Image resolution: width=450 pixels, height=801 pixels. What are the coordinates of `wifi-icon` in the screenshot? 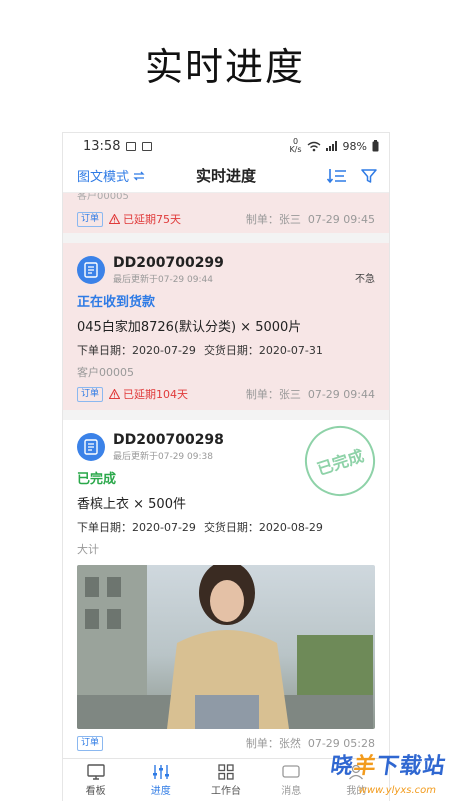 It's located at (313, 146).